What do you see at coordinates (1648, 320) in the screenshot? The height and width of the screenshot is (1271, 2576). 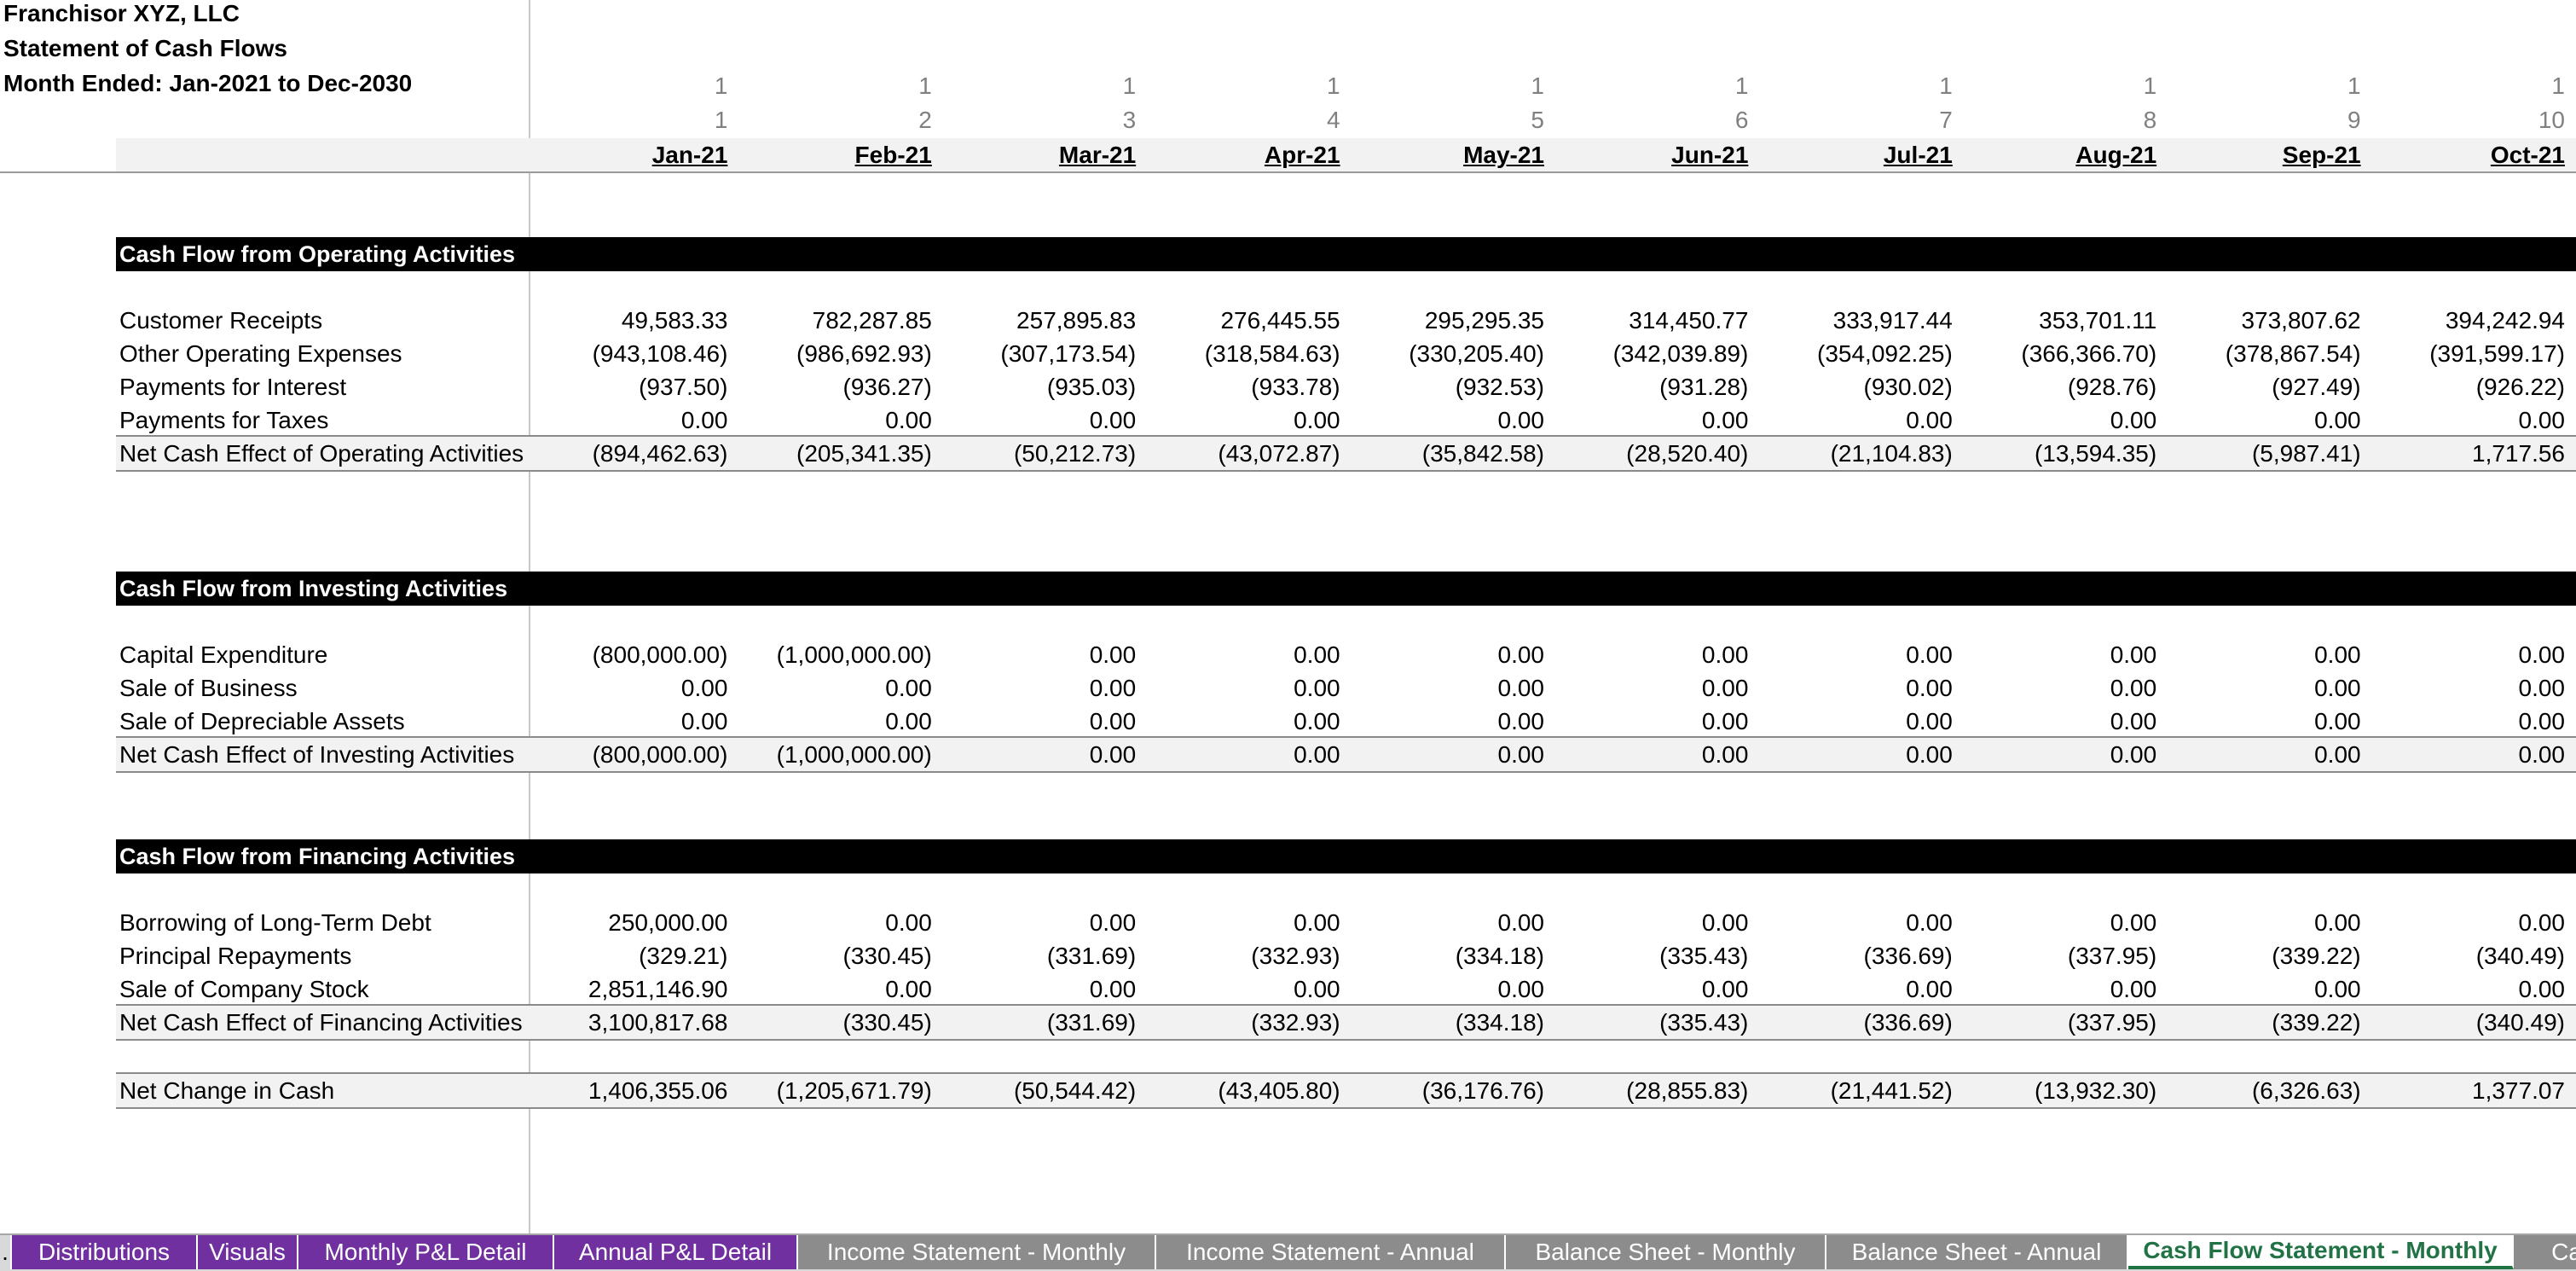 I see `value-cell: 314,450.77` at bounding box center [1648, 320].